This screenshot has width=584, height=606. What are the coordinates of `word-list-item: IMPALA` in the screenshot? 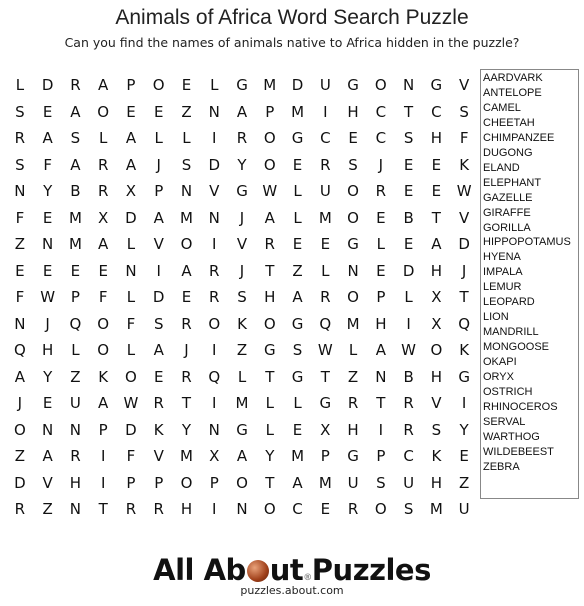 It's located at (503, 272).